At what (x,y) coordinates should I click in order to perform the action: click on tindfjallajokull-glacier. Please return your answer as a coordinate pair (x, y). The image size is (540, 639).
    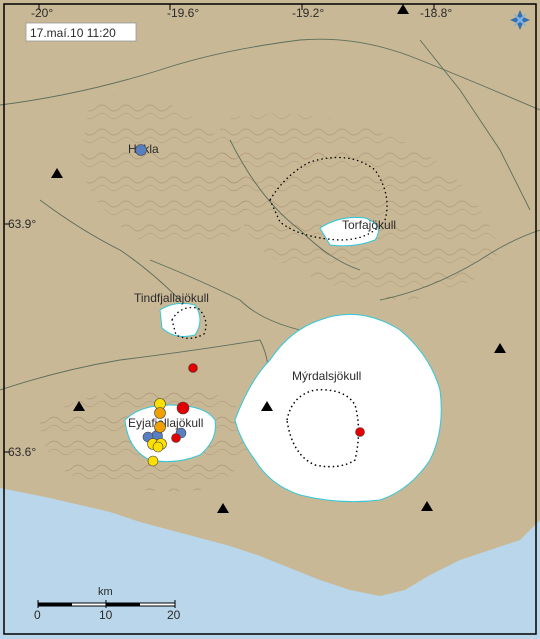
    Looking at the image, I should click on (180, 319).